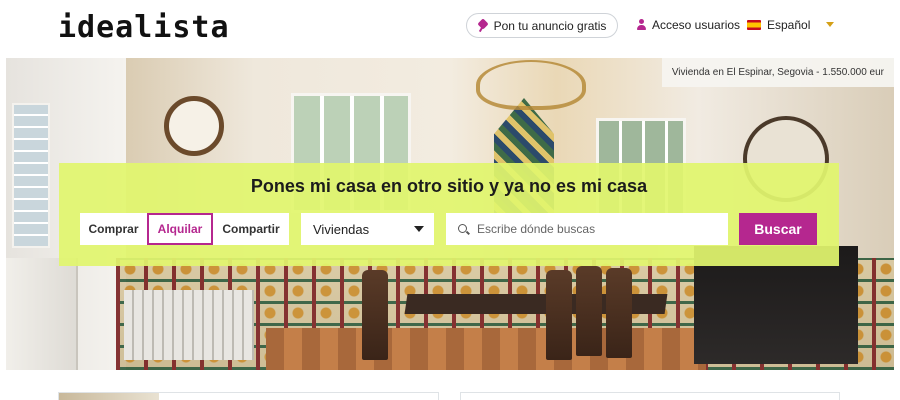  Describe the element at coordinates (189, 325) in the screenshot. I see `hero-radiator` at that location.